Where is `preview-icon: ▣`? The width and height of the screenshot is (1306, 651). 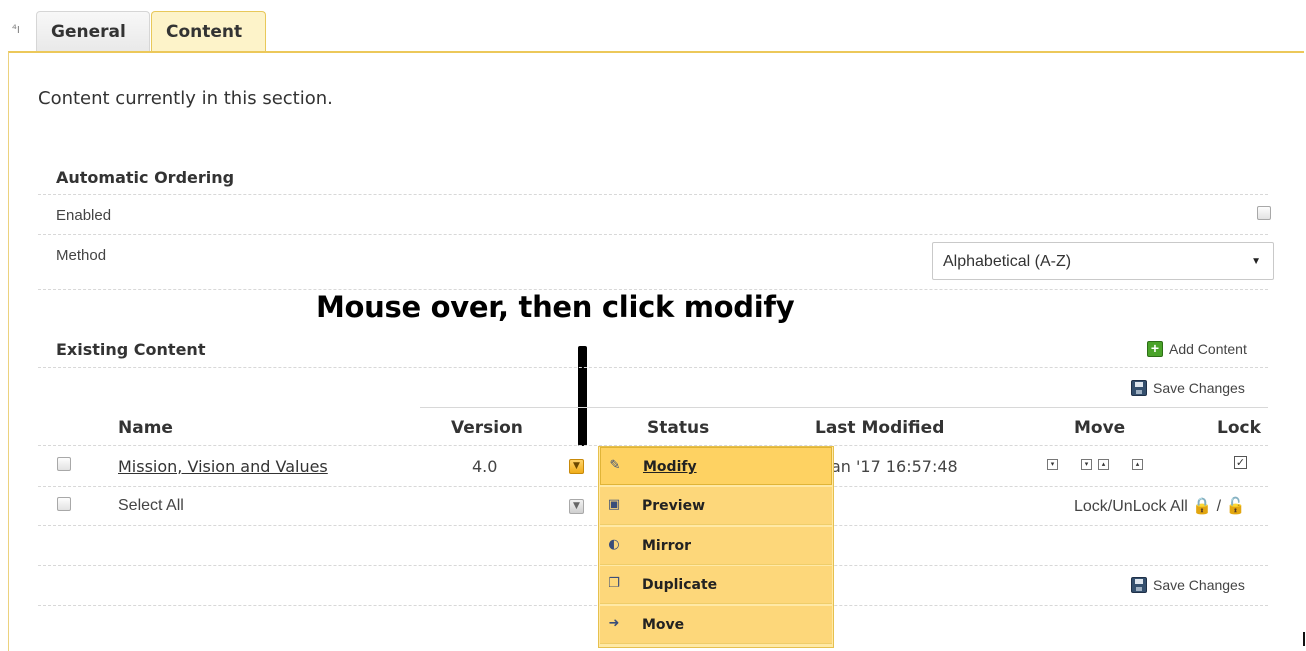 preview-icon: ▣ is located at coordinates (614, 504).